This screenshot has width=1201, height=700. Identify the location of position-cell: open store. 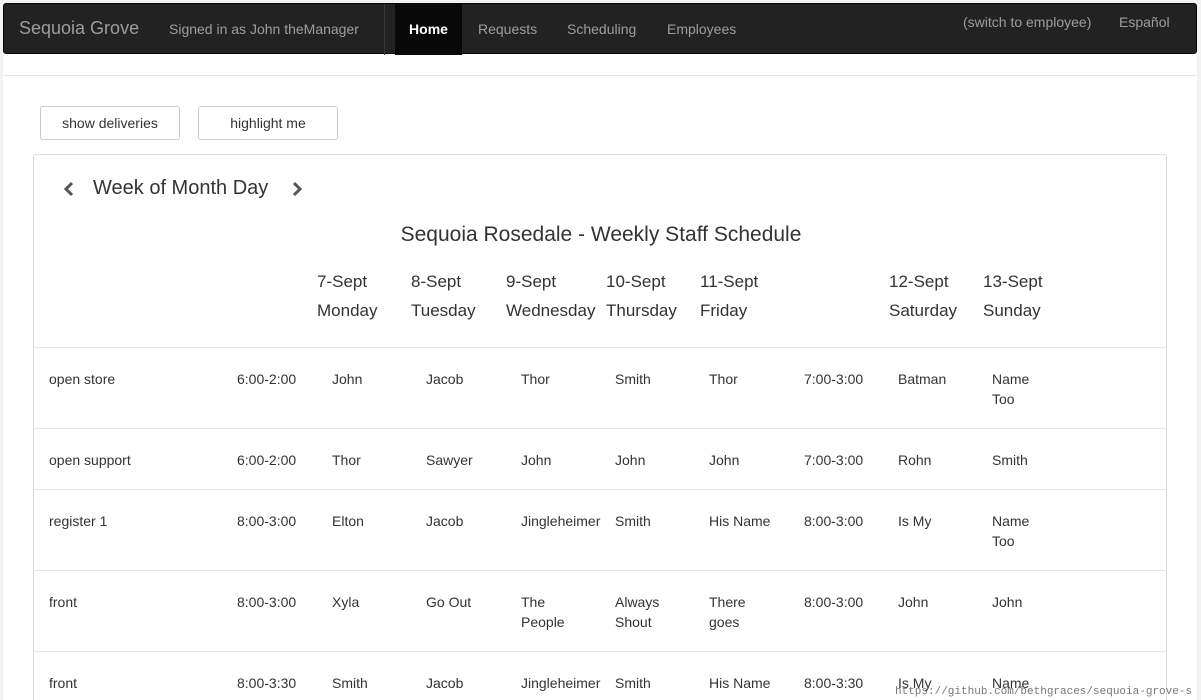
(82, 379).